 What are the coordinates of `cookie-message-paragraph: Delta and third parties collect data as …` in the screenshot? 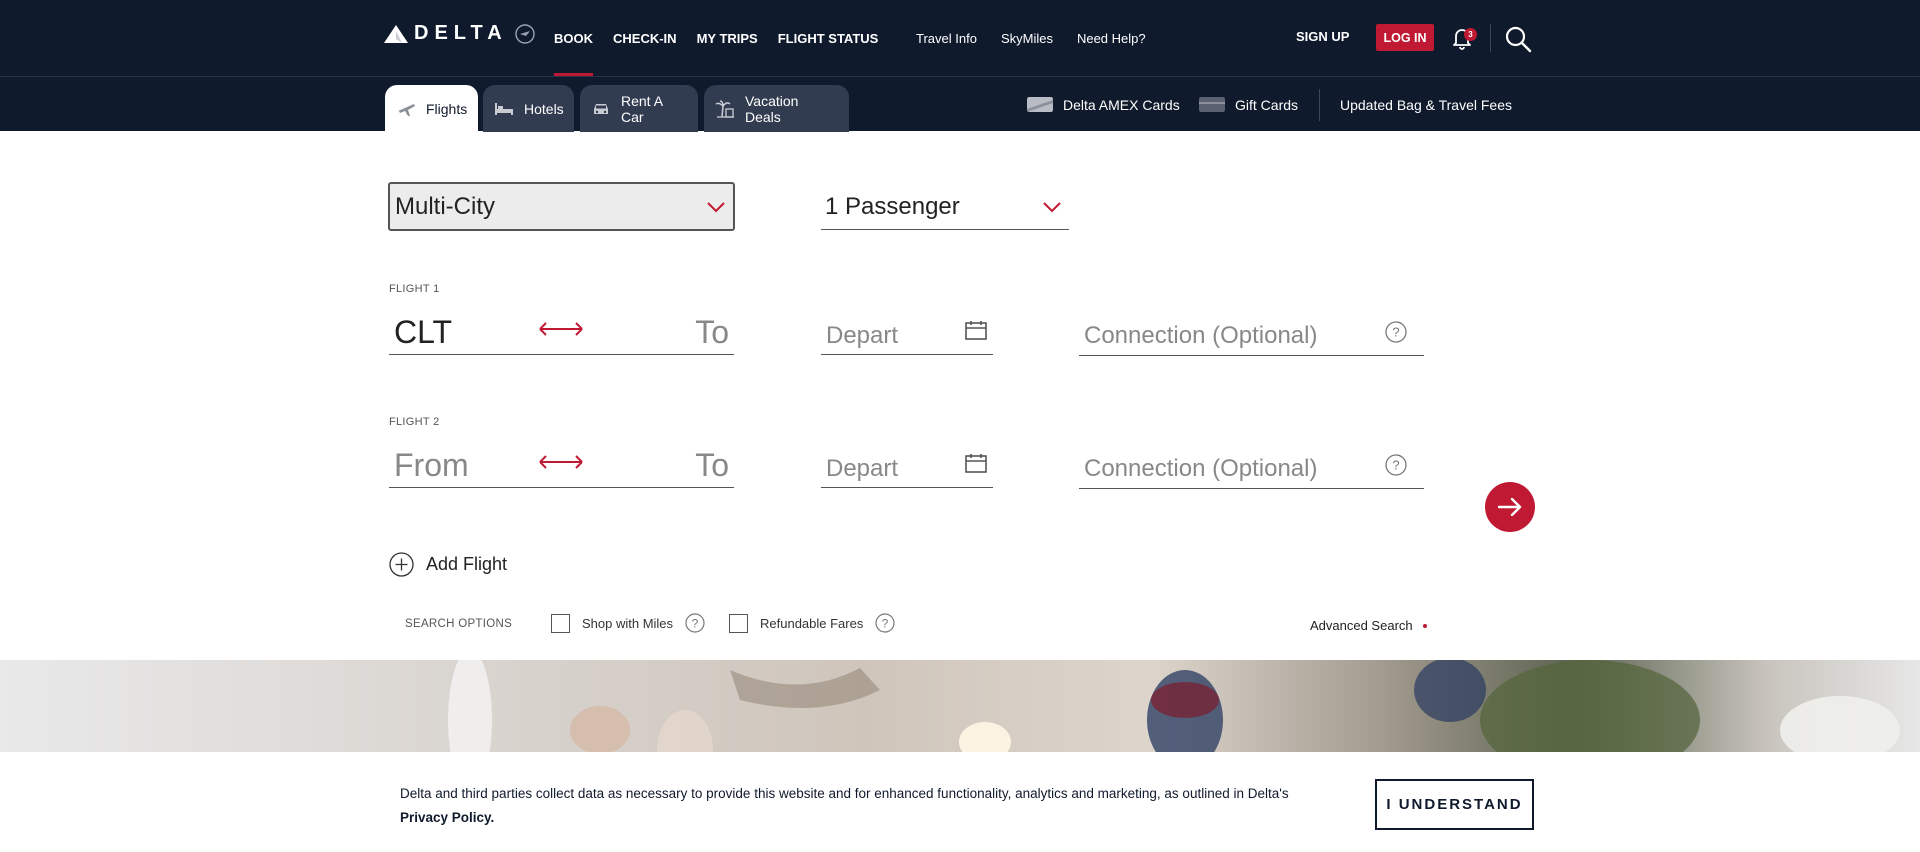 It's located at (860, 806).